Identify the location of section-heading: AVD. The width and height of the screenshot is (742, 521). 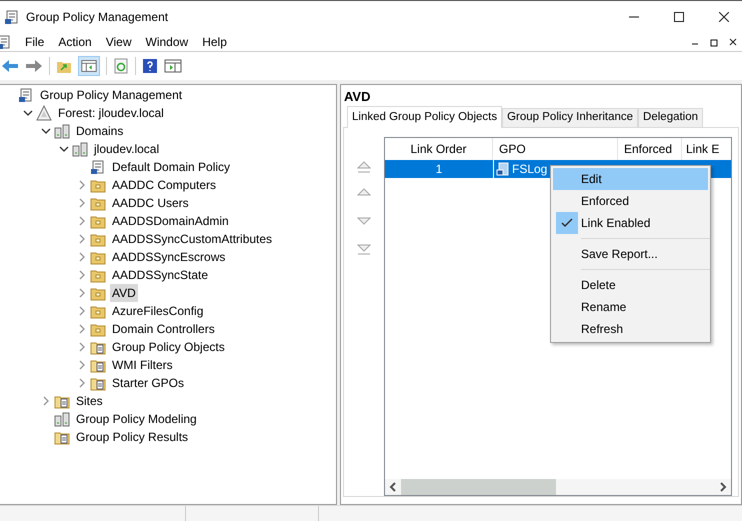
(357, 96).